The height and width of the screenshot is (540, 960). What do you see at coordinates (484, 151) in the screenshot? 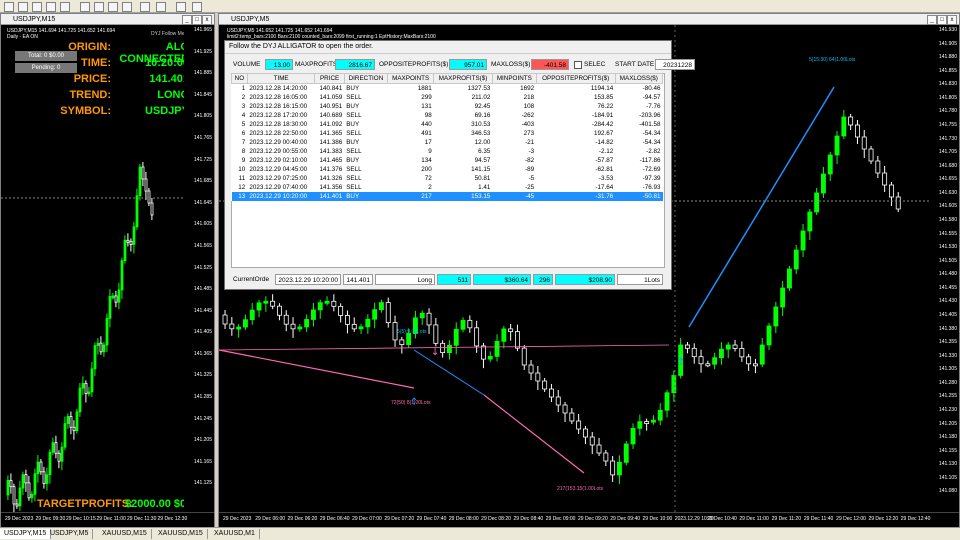
I see `table-cell: 6.35` at bounding box center [484, 151].